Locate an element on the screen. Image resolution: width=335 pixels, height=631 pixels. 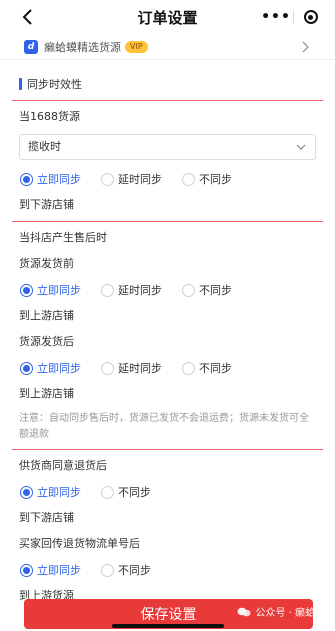
shop-name: 癞蛤蟆精选货源 is located at coordinates (82, 47).